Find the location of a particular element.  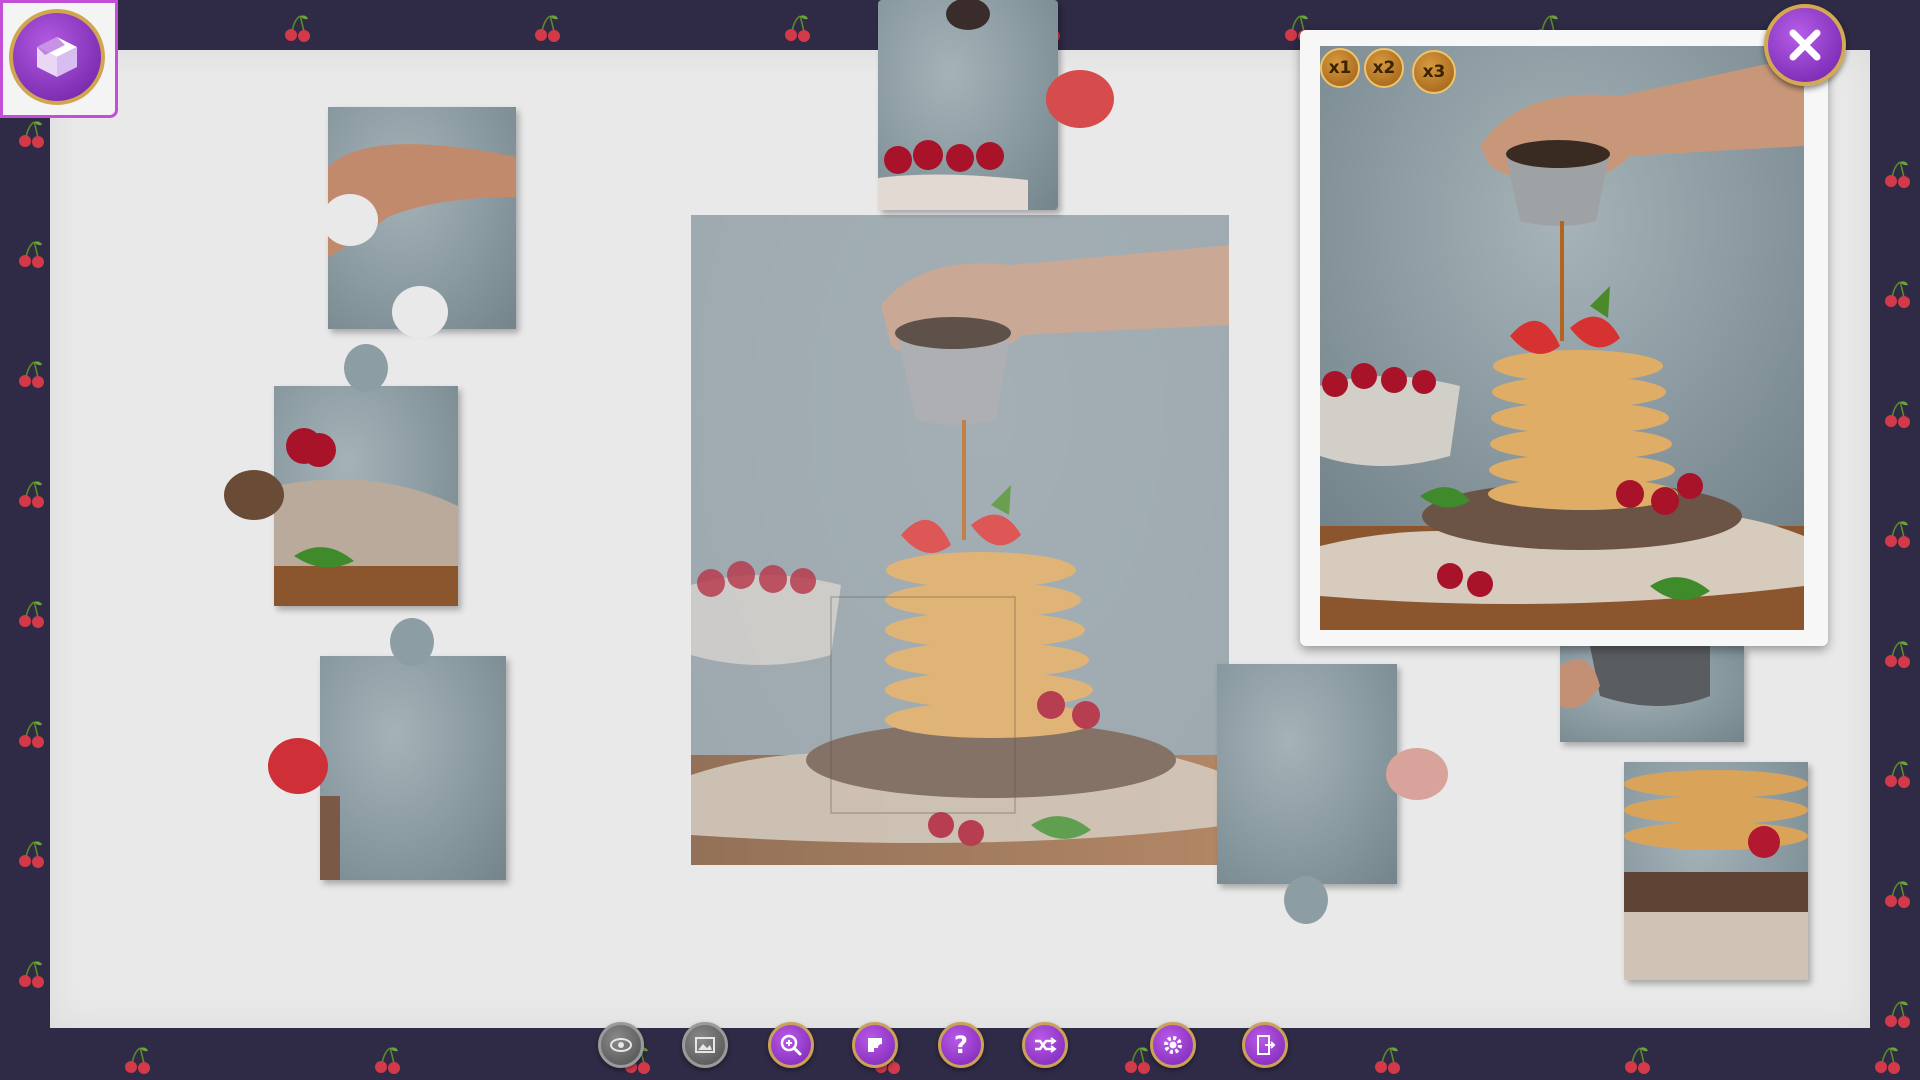

close-icon is located at coordinates (1805, 45).